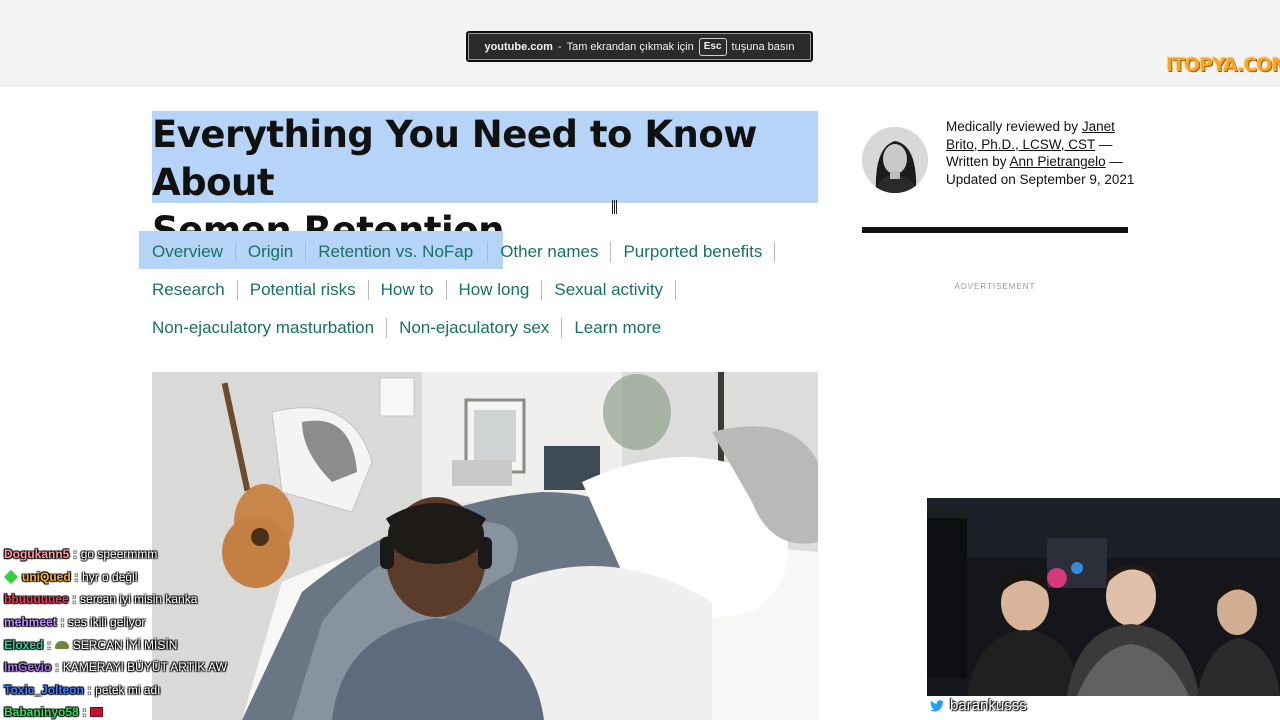 The width and height of the screenshot is (1280, 720). Describe the element at coordinates (188, 290) in the screenshot. I see `toc-link-research: Research` at that location.